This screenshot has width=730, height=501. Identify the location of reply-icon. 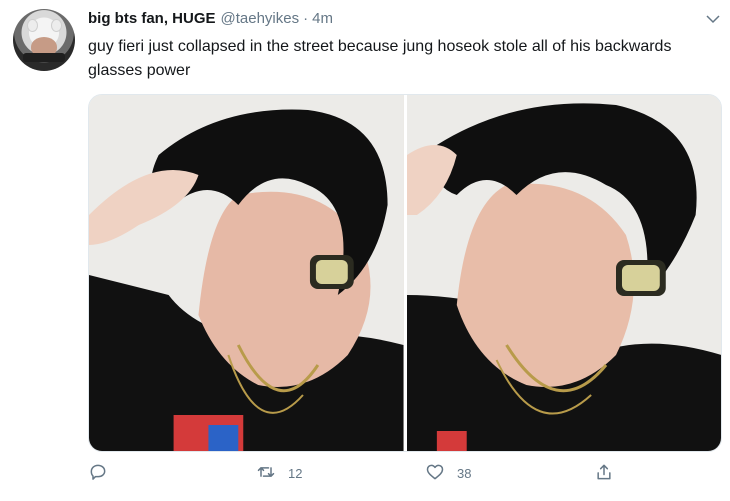
(98, 473).